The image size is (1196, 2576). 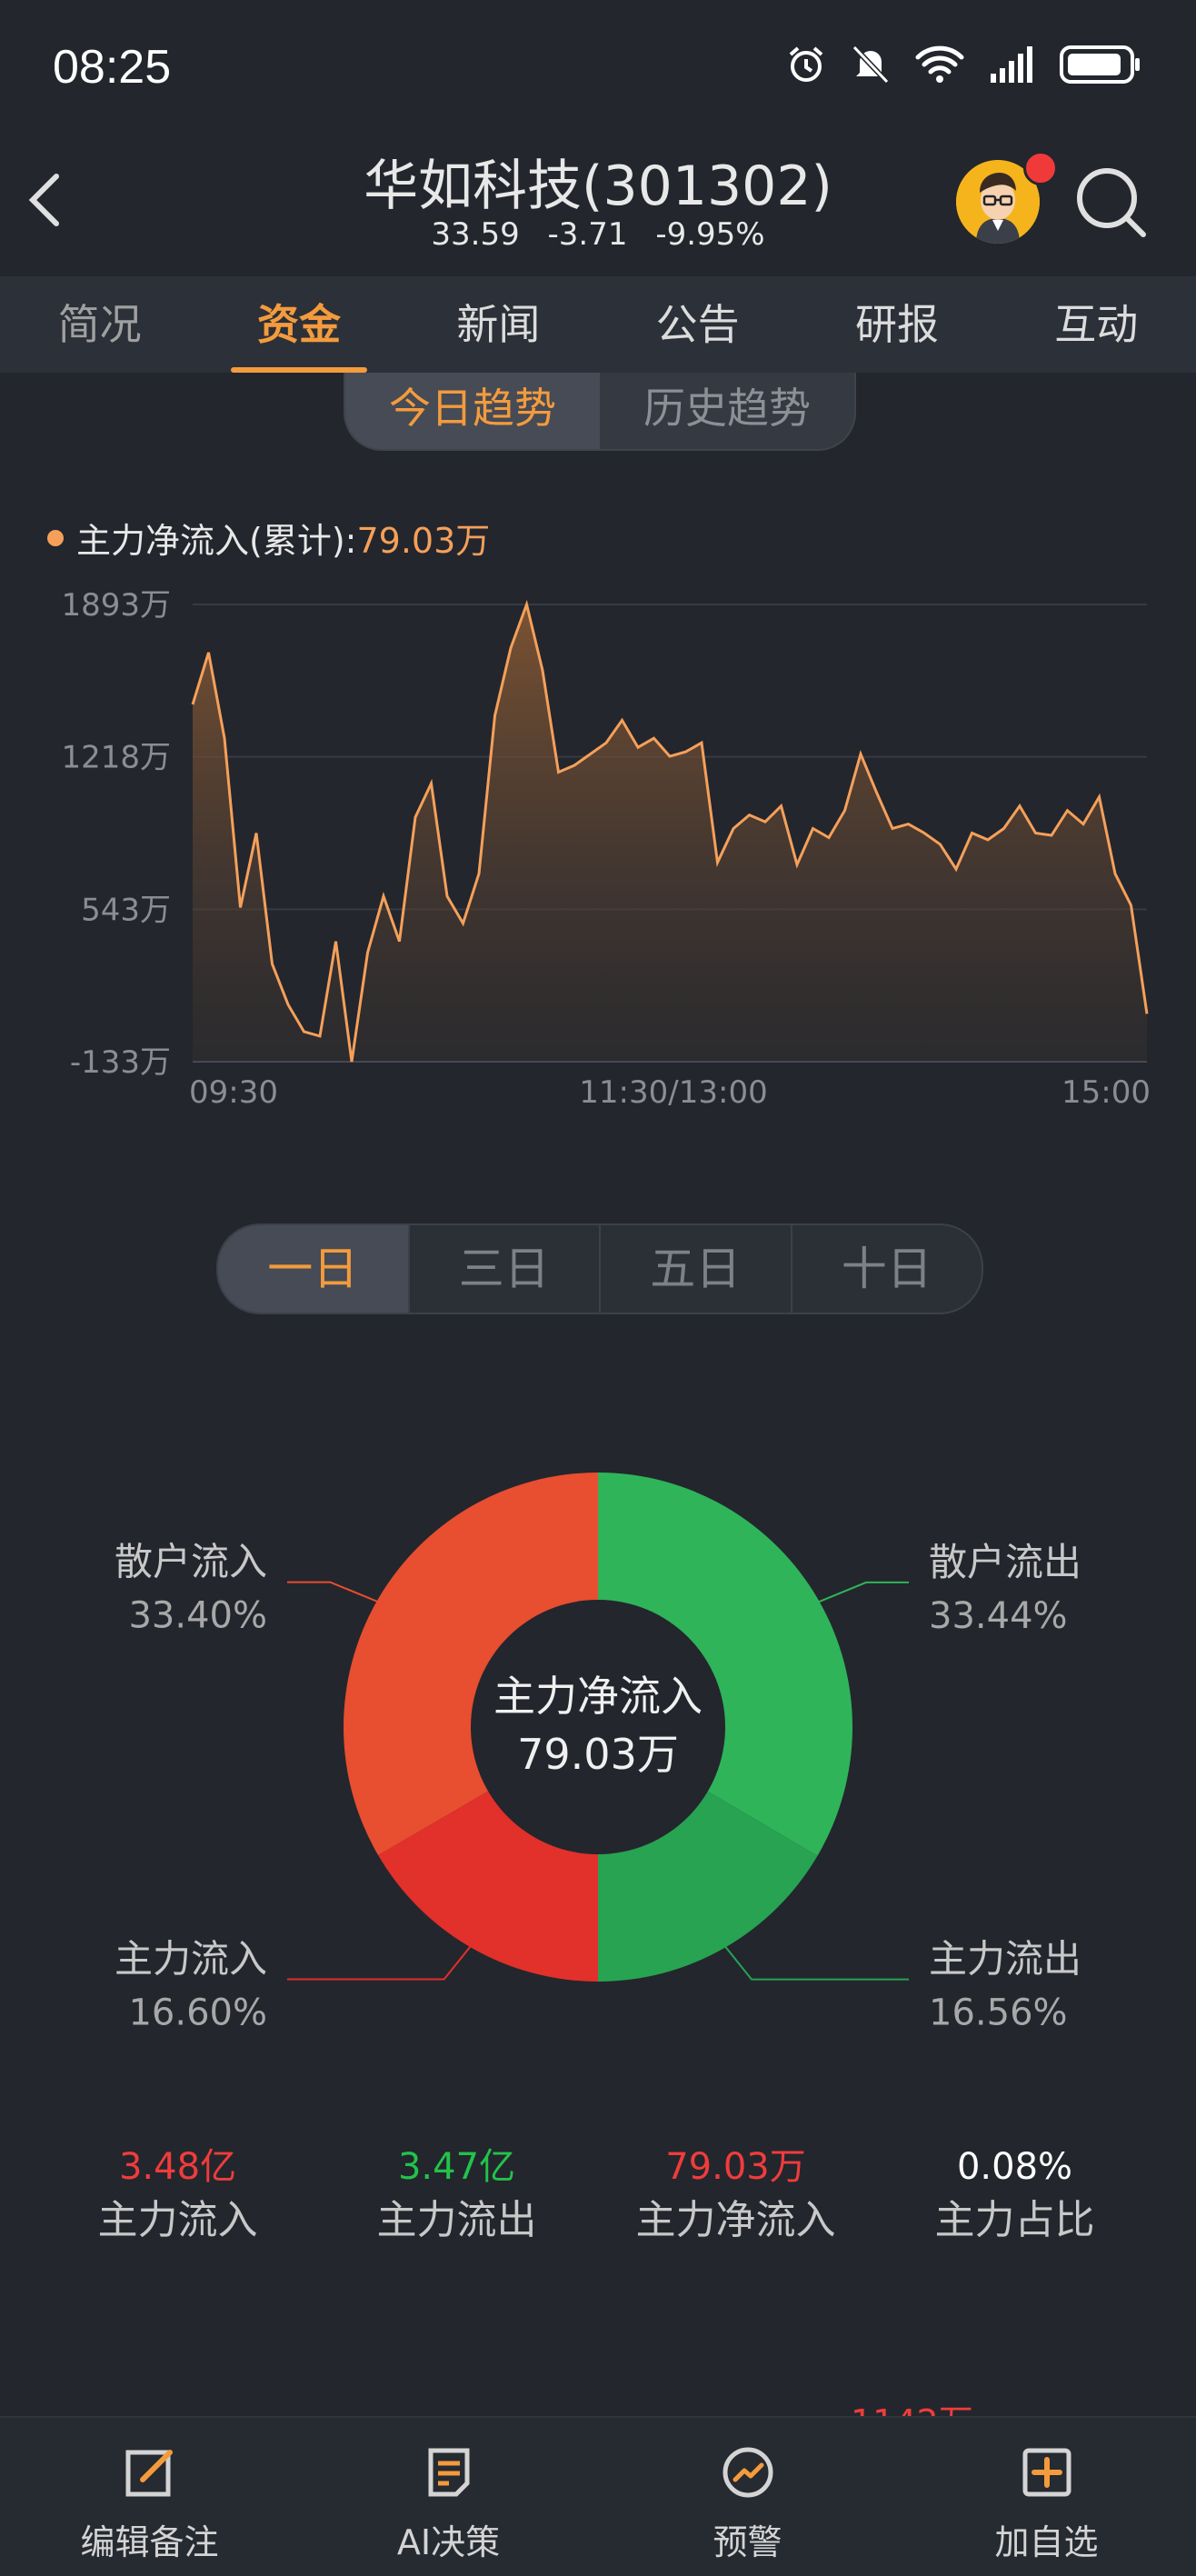 I want to click on y-tick-label: 543万, so click(x=126, y=910).